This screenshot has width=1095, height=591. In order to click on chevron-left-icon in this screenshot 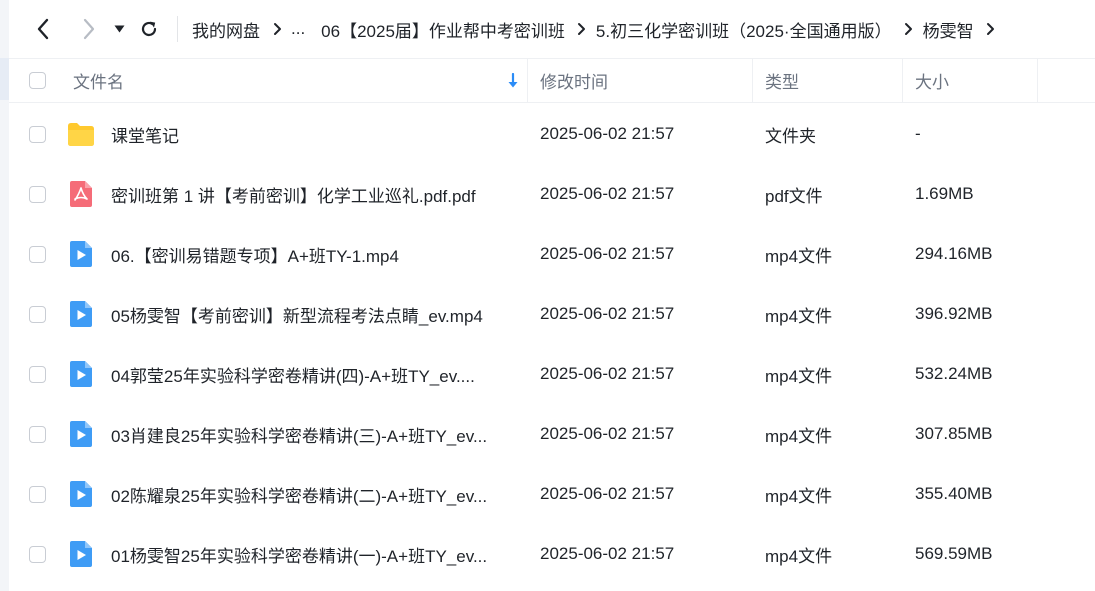, I will do `click(43, 29)`.